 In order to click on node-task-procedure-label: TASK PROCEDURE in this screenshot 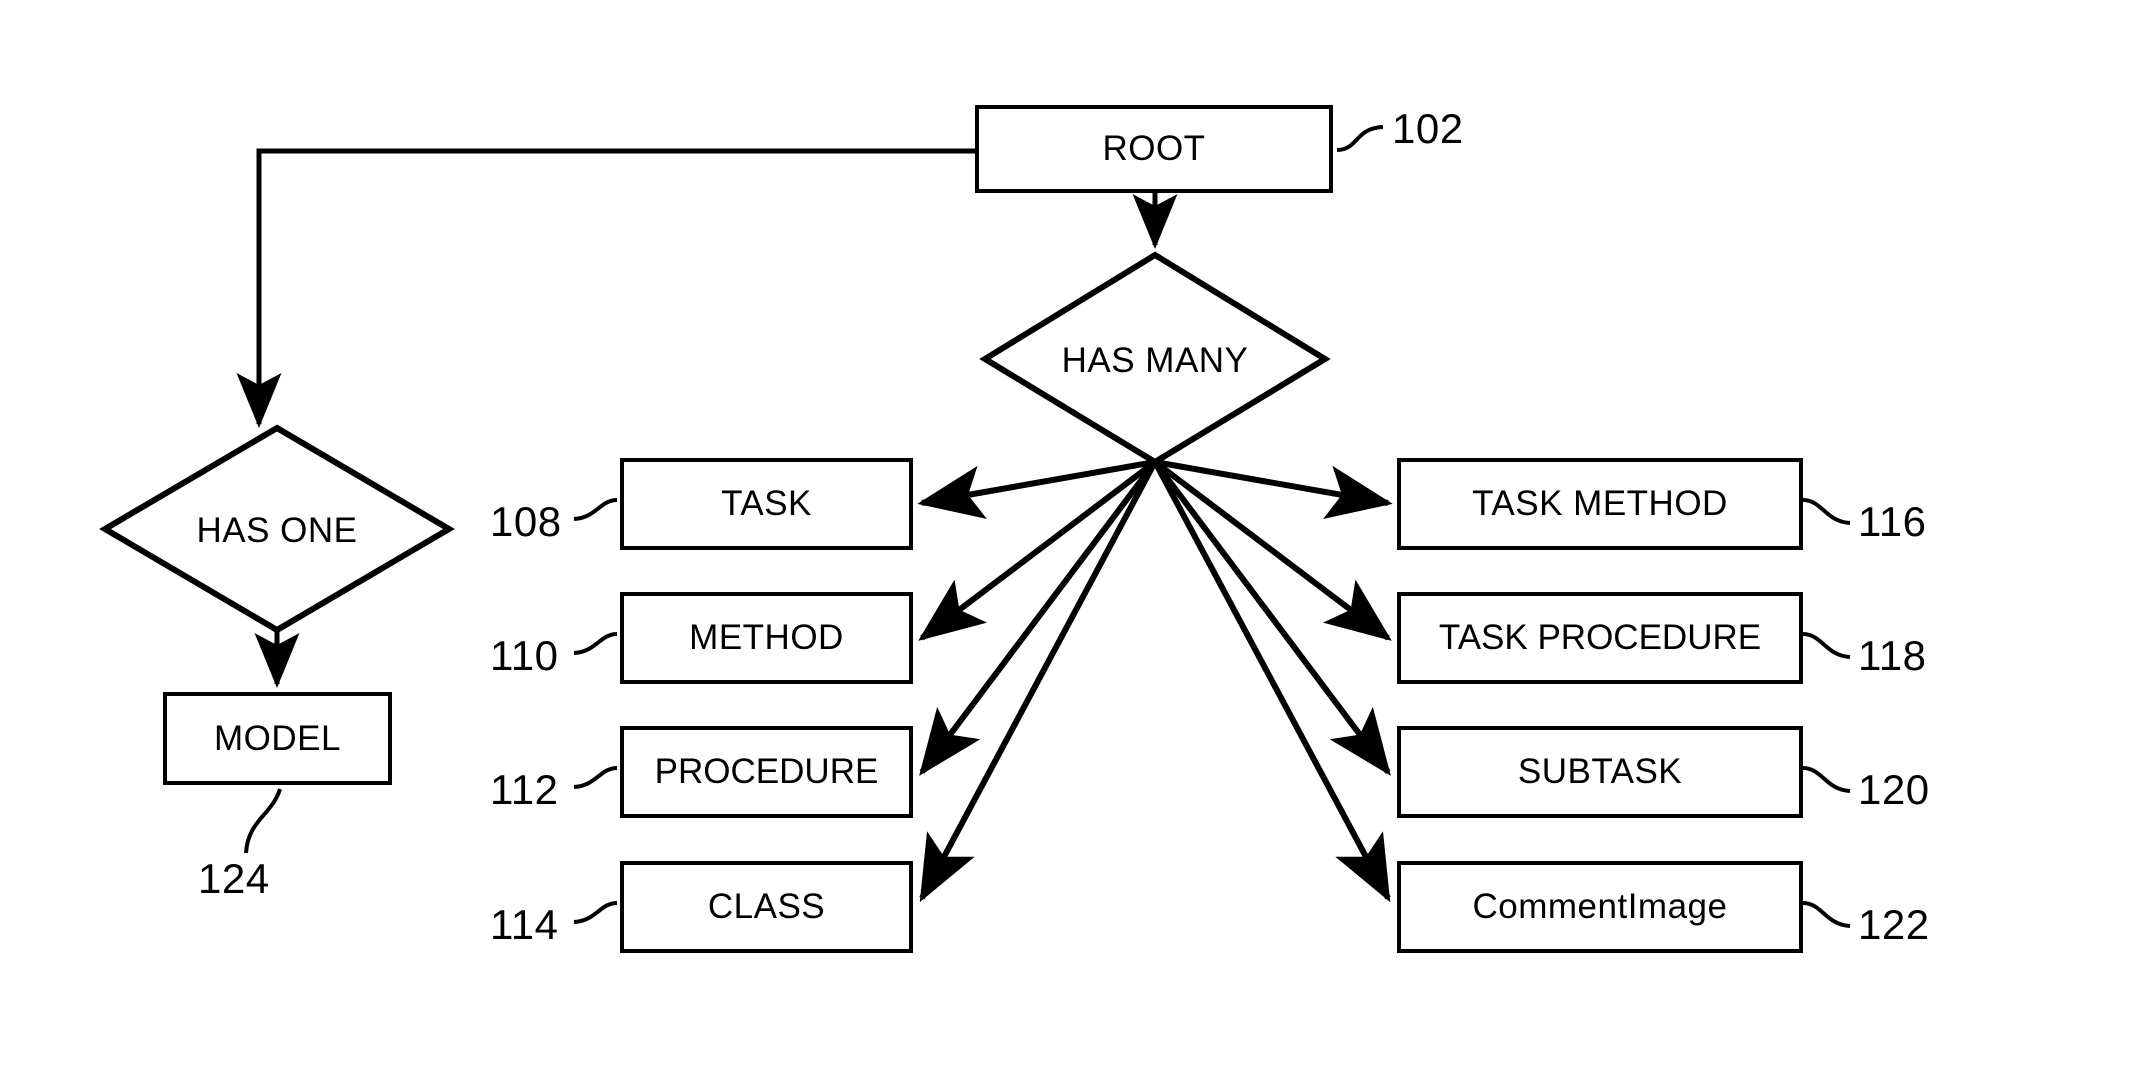, I will do `click(1600, 637)`.